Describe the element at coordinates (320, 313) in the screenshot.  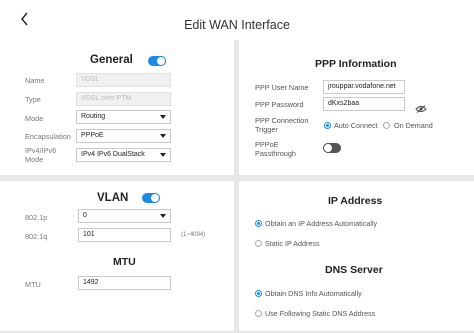
I see `dns-static-label: Use Following Static DNS Address` at that location.